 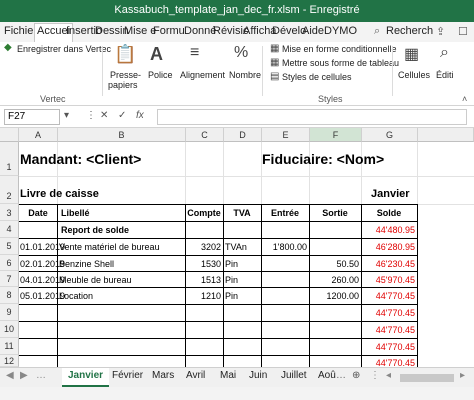 What do you see at coordinates (236, 247) in the screenshot?
I see `entry-tva: TVAn` at bounding box center [236, 247].